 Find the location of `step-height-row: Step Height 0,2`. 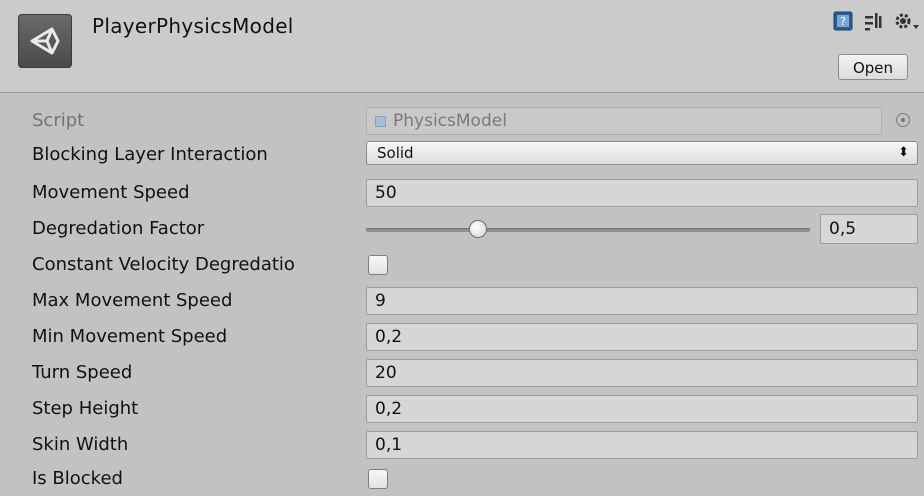

step-height-row: Step Height 0,2 is located at coordinates (462, 409).